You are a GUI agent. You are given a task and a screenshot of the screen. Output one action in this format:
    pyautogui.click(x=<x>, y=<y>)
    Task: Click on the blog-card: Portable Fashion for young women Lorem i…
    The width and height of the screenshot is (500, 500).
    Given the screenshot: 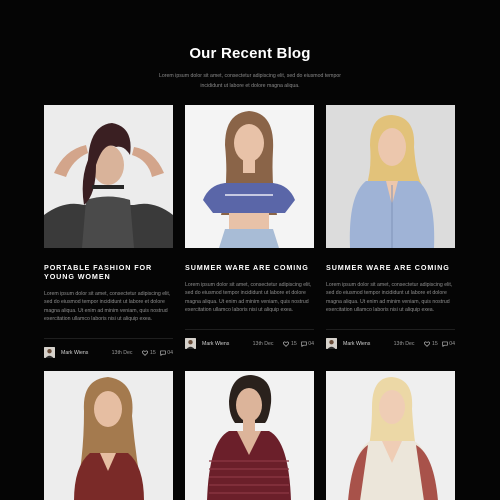 What is the action you would take?
    pyautogui.click(x=108, y=232)
    